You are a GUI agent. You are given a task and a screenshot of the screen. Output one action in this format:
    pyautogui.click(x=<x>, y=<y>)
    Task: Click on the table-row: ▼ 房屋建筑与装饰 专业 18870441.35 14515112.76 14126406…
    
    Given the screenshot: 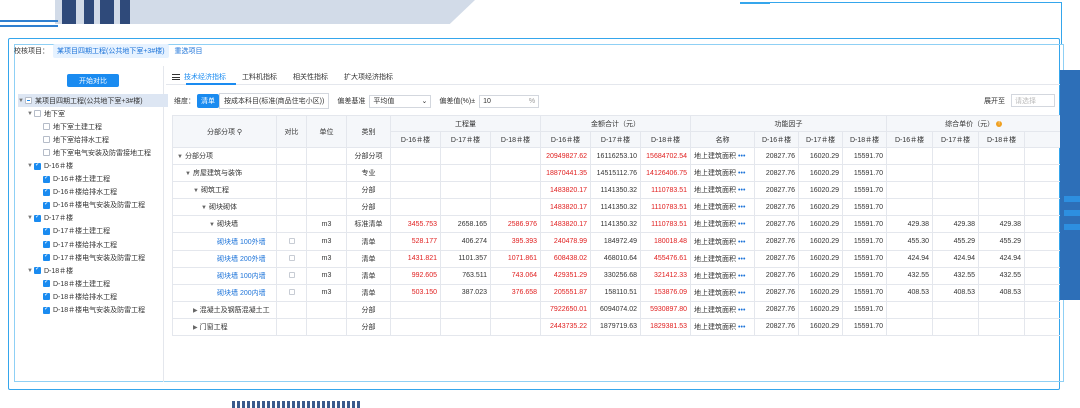 What is the action you would take?
    pyautogui.click(x=616, y=173)
    